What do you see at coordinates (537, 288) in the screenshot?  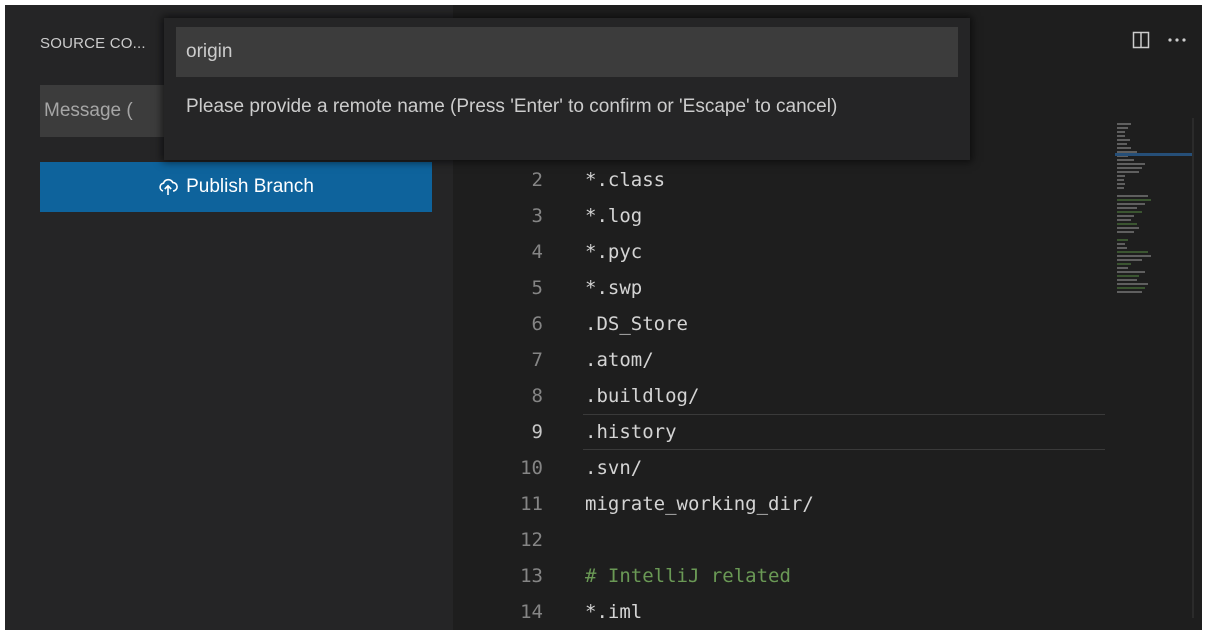 I see `line-number: 5` at bounding box center [537, 288].